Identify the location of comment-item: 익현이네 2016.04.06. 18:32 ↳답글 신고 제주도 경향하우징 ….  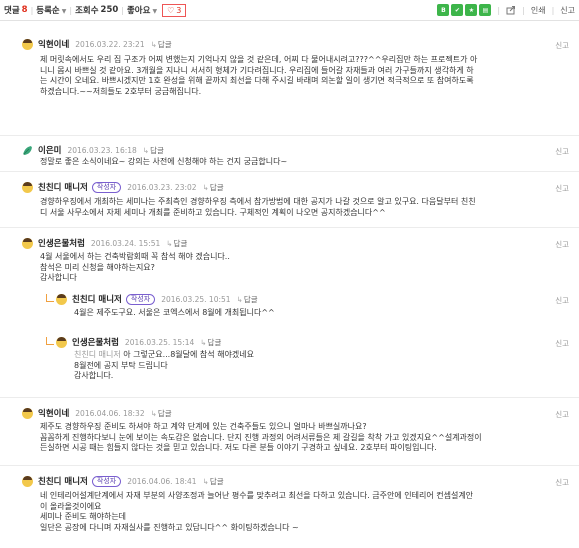
(289, 432).